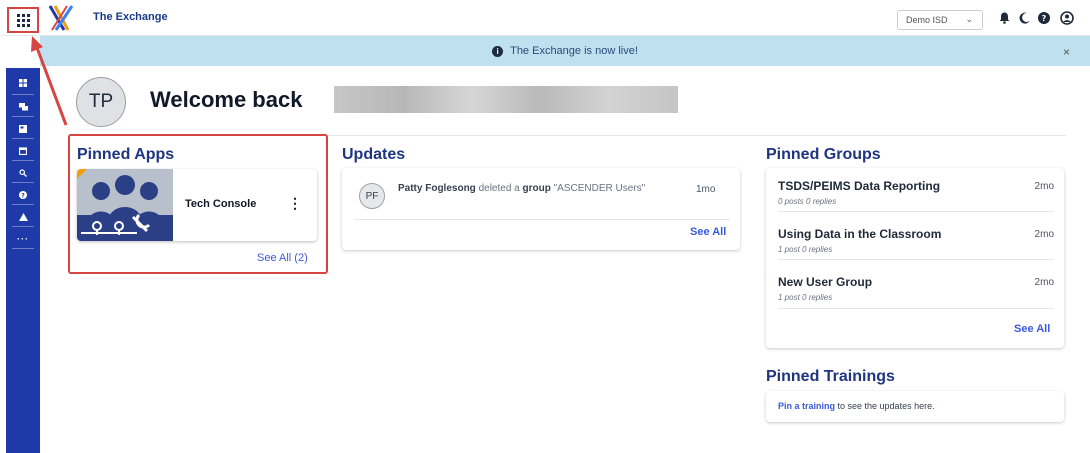 The width and height of the screenshot is (1090, 453). I want to click on account-icon, so click(1067, 18).